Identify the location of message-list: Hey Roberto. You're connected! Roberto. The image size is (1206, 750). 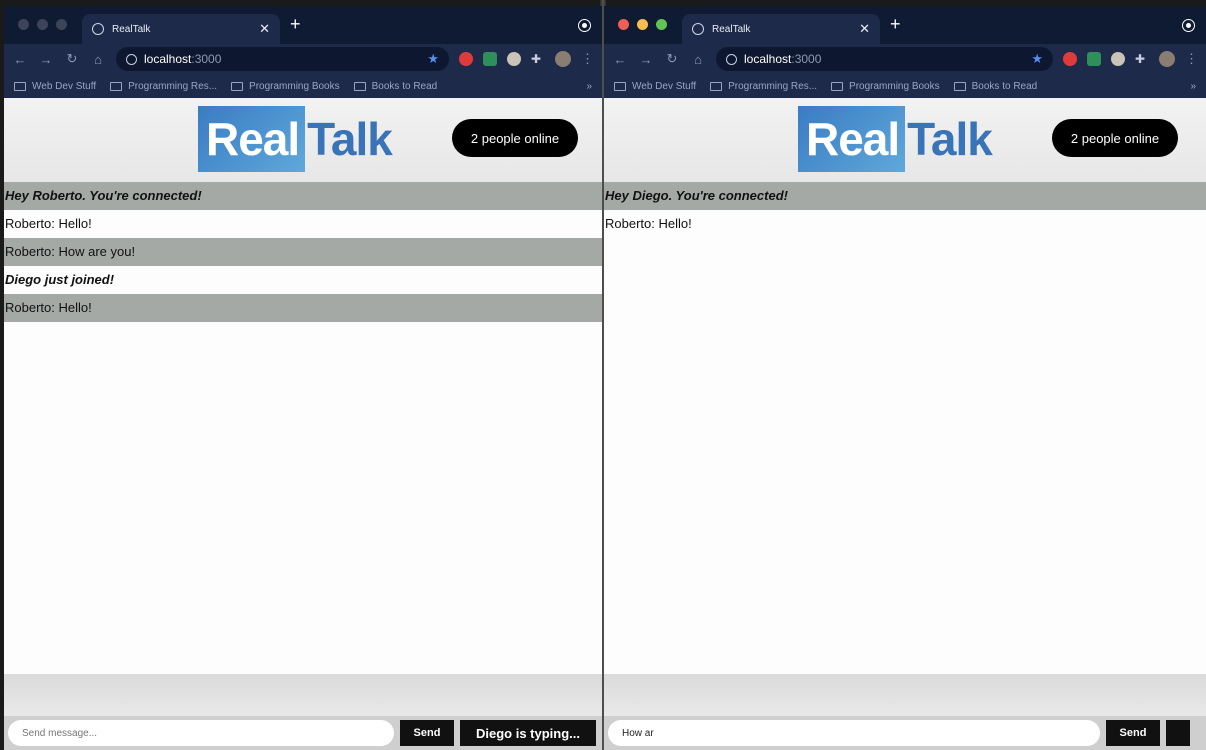
(303, 252).